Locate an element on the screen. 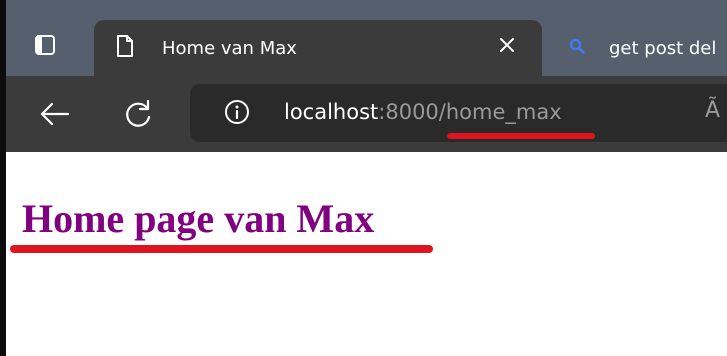  page-icon is located at coordinates (125, 46).